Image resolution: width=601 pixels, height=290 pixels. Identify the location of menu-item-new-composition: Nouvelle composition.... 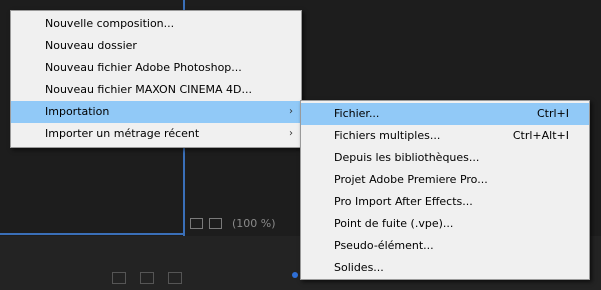
(156, 24).